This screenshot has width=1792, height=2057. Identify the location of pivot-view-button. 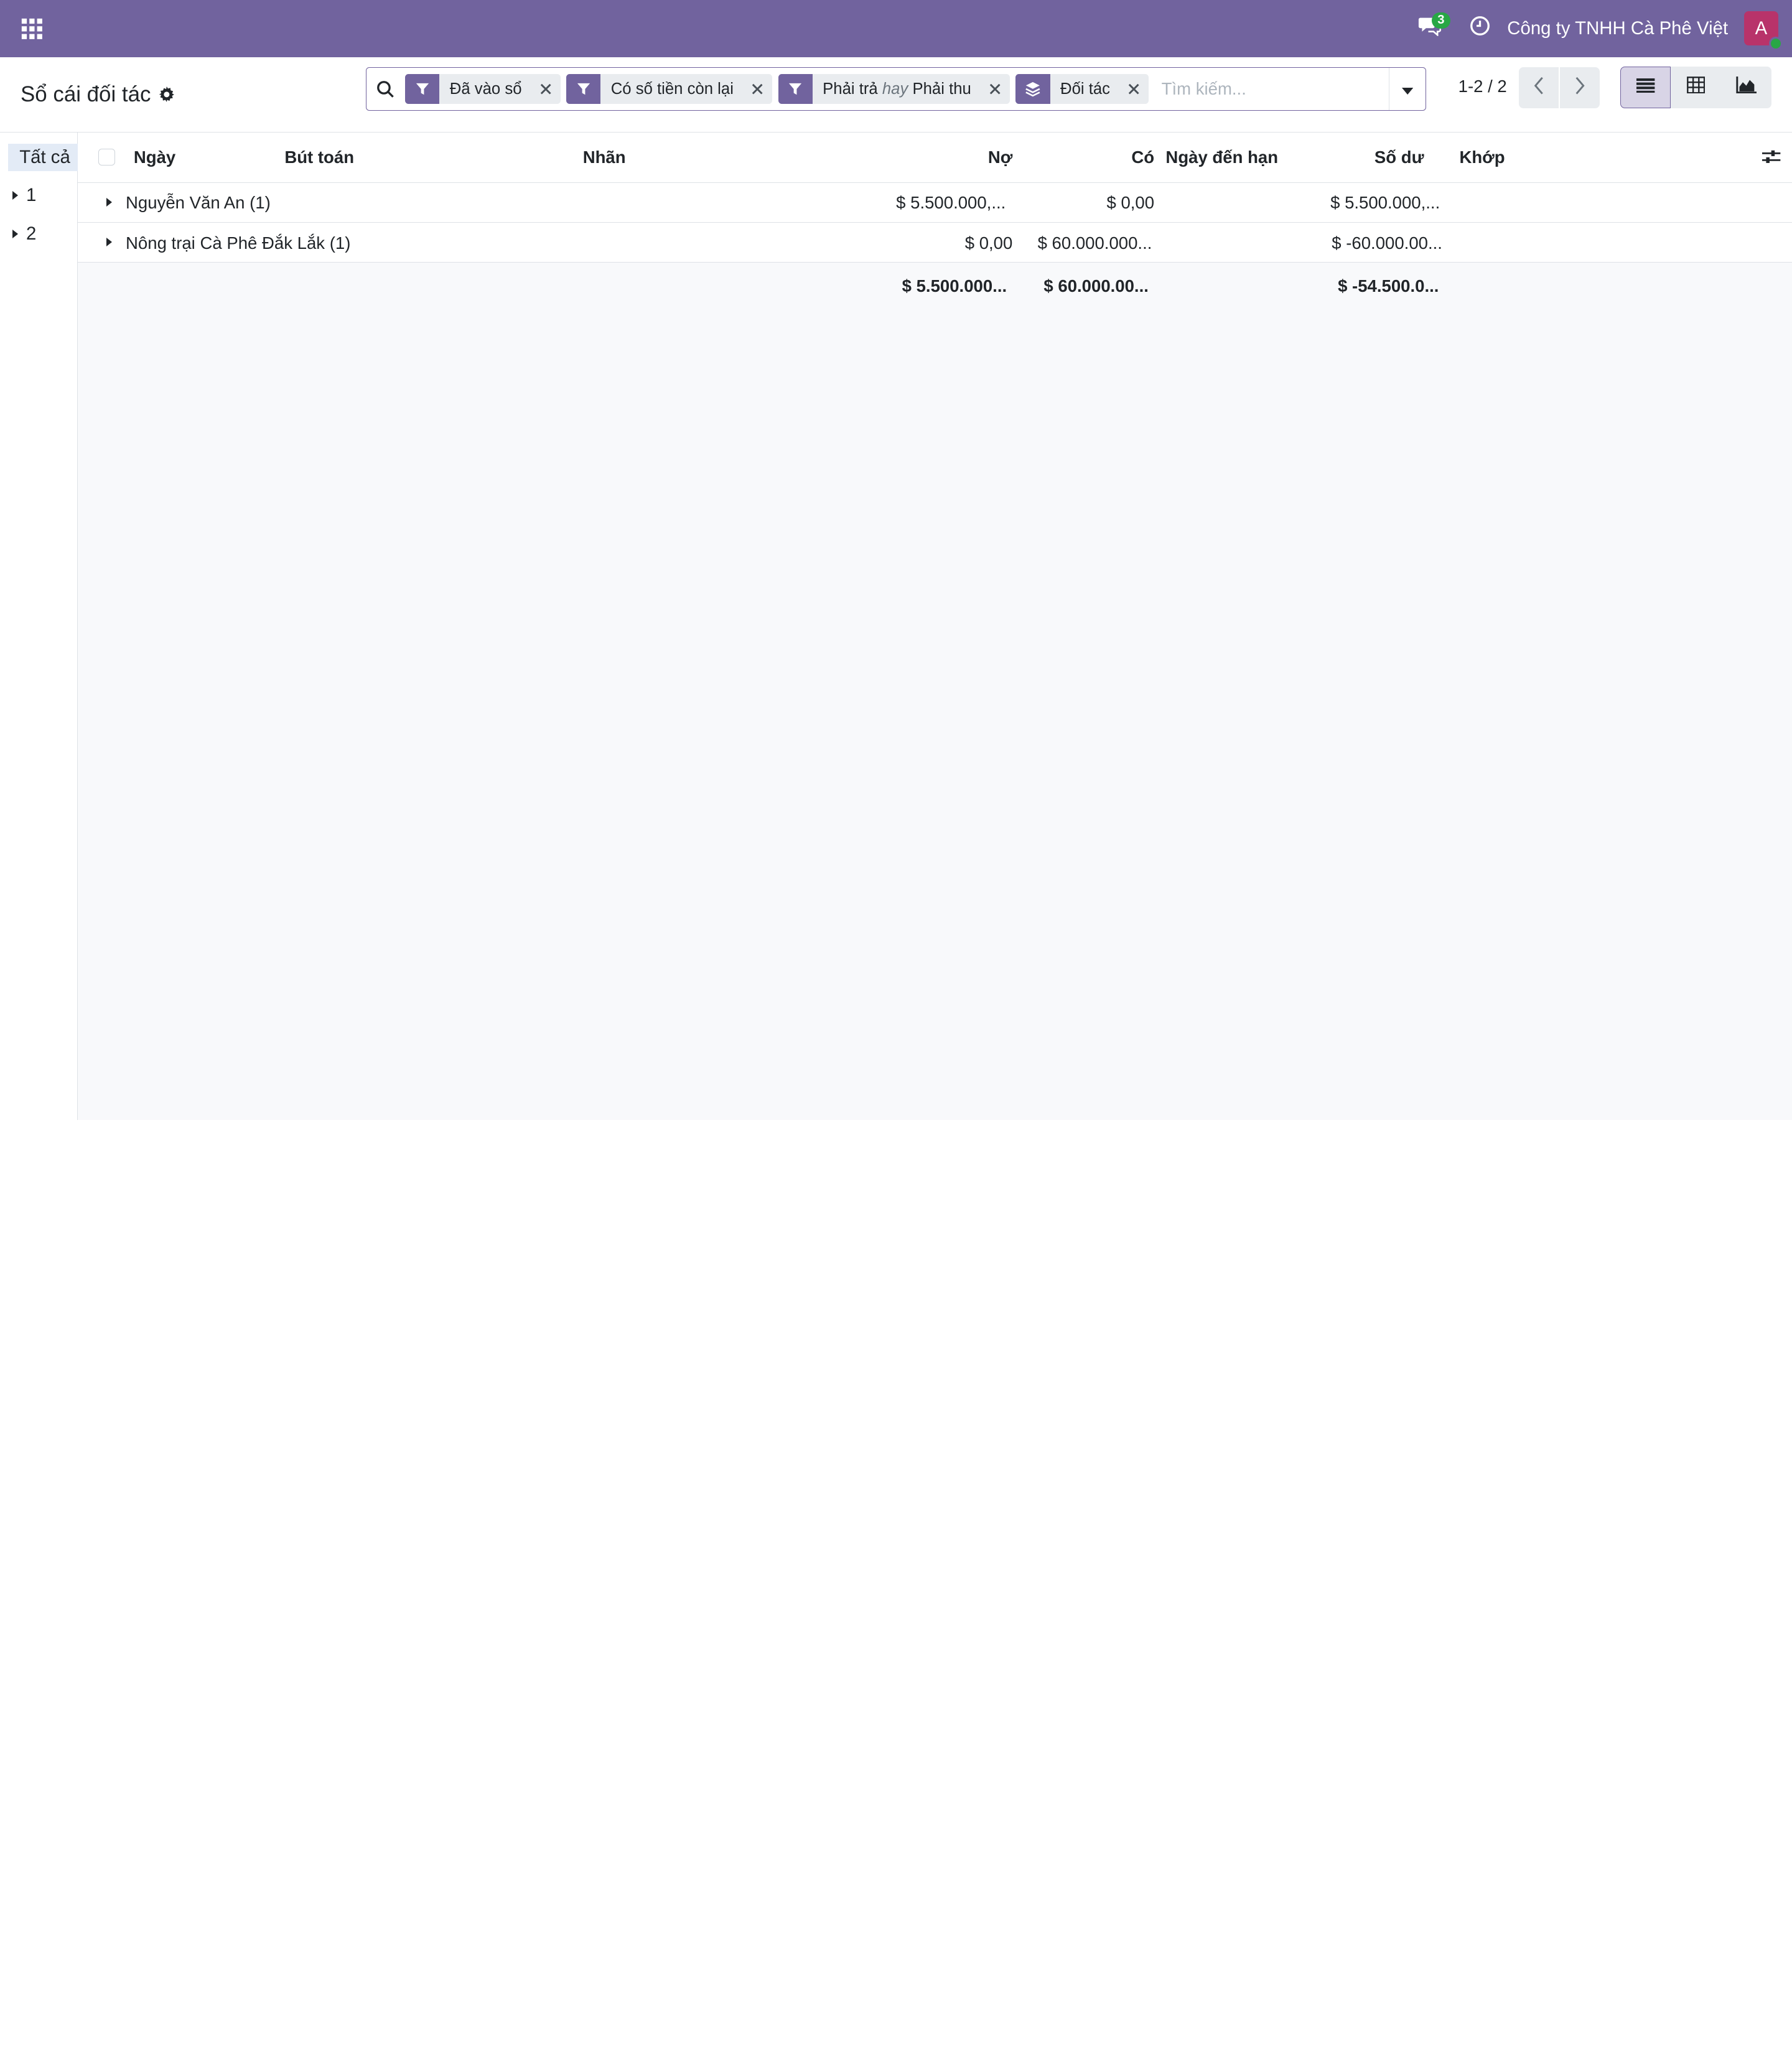
(1697, 87).